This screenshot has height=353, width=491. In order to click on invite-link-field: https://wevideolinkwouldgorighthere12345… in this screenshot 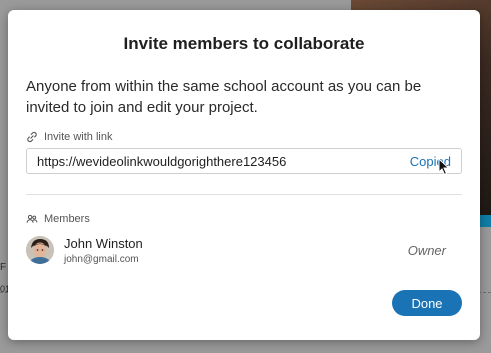, I will do `click(244, 161)`.